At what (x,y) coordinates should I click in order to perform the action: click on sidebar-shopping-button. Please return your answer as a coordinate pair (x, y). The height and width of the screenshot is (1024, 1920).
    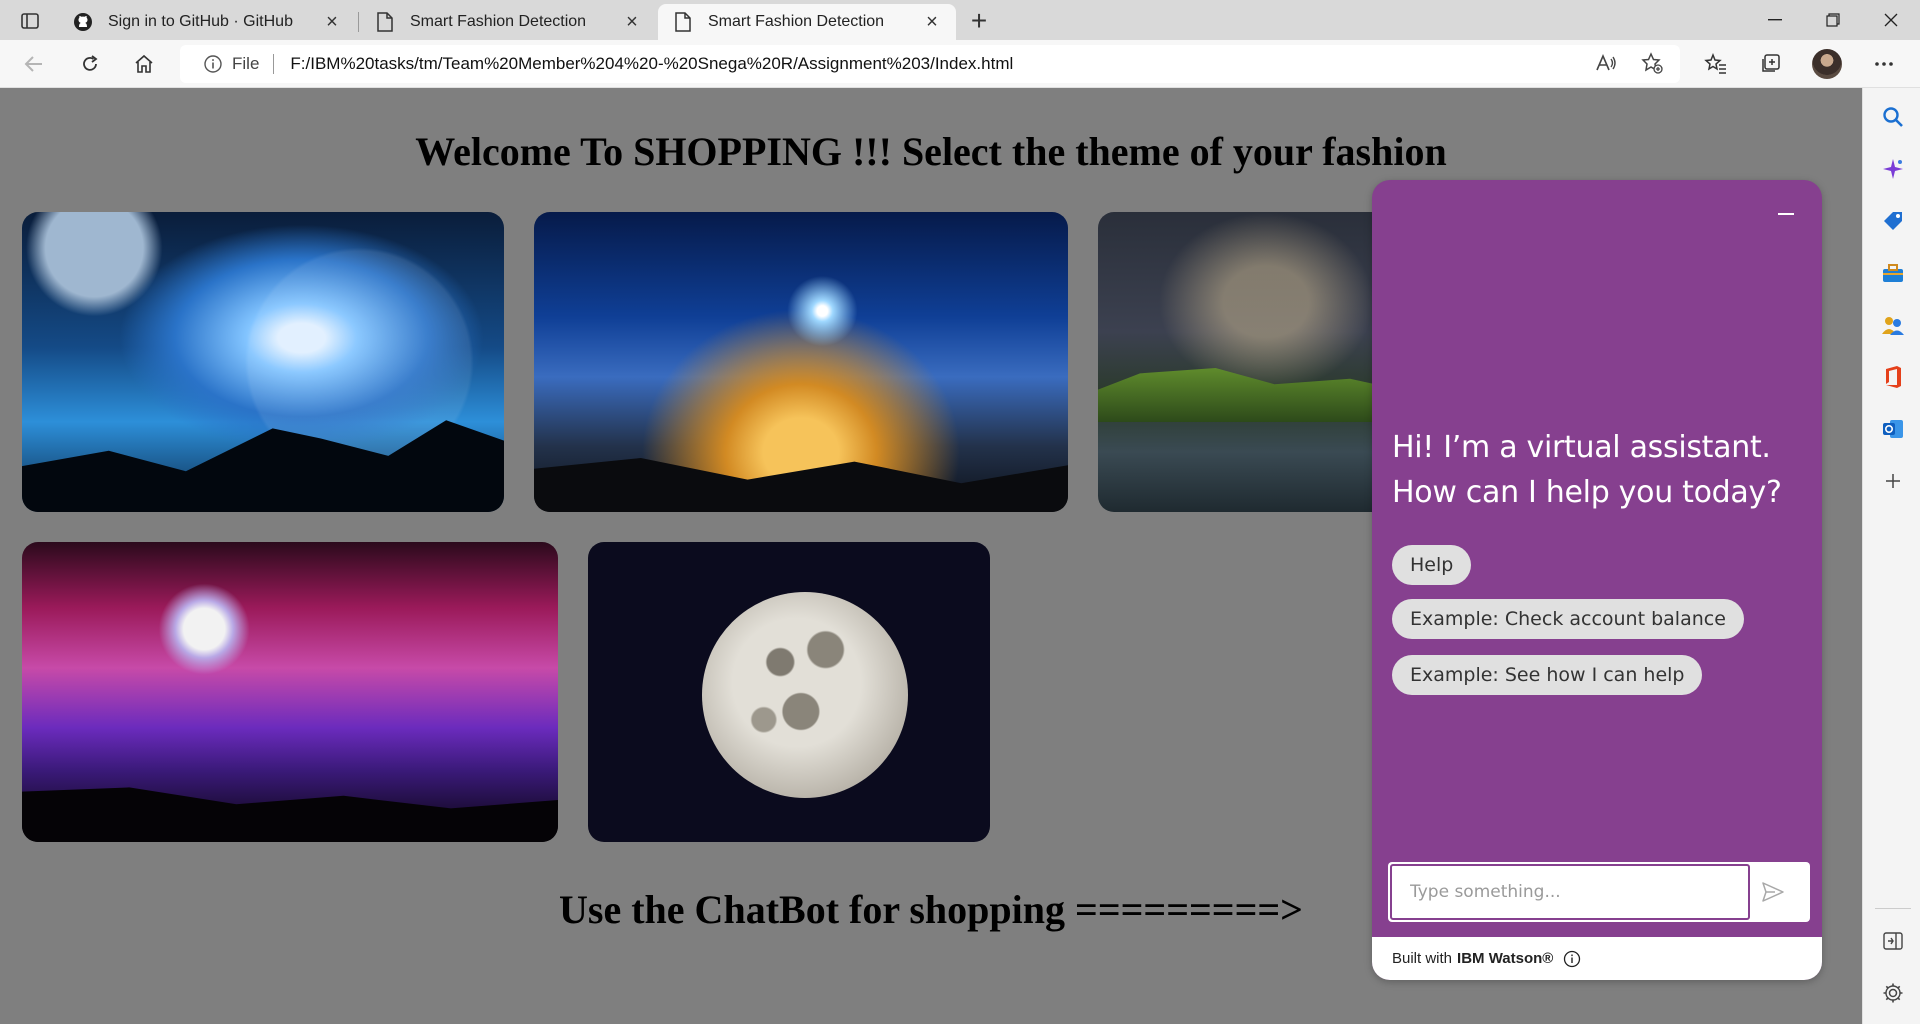
    Looking at the image, I should click on (1893, 221).